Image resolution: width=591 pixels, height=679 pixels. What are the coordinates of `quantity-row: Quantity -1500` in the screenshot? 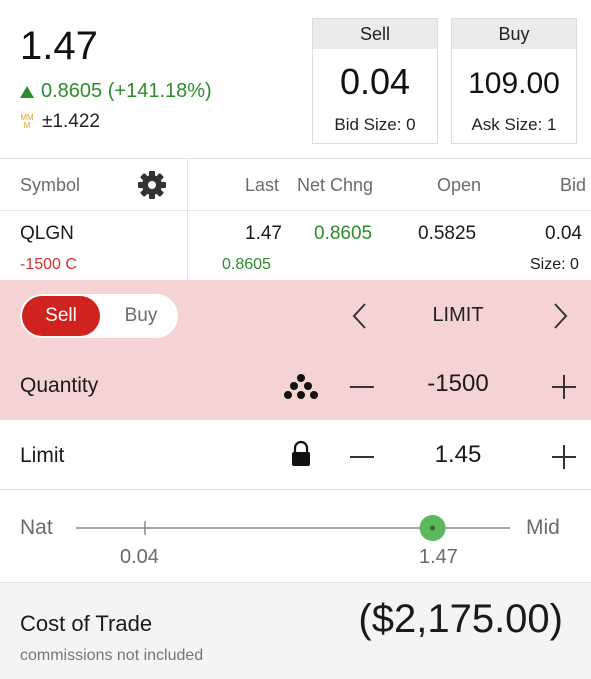 It's located at (295, 386).